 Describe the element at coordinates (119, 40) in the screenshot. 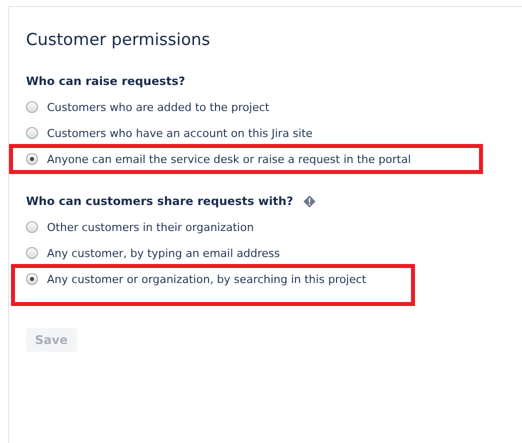

I see `page-title: Customer permissions` at that location.